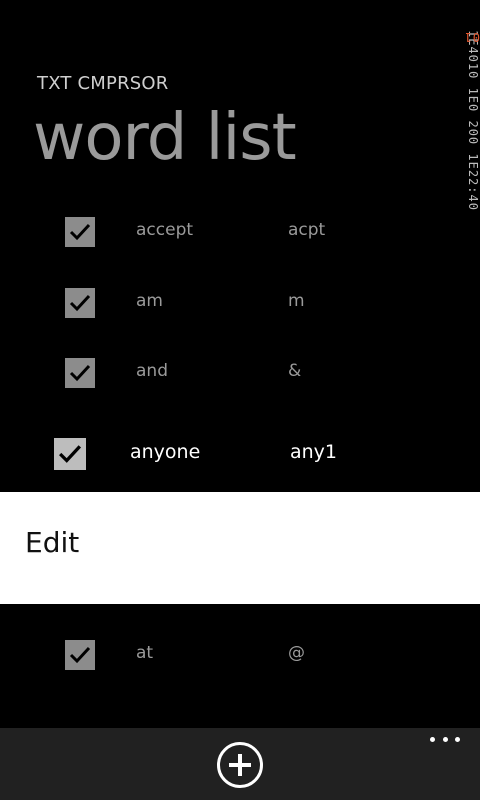  I want to click on abbreviation-text: any1, so click(314, 452).